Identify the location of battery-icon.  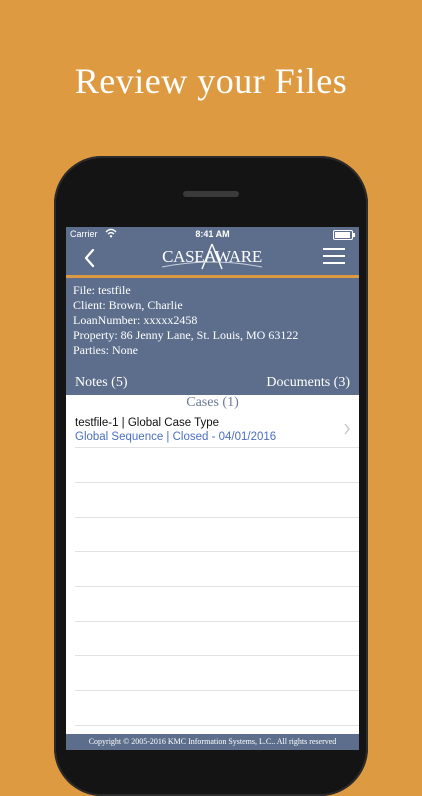
(344, 235).